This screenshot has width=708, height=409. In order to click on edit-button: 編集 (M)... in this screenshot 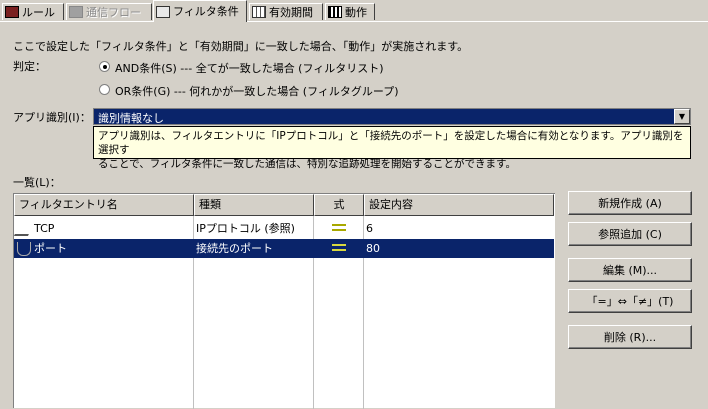, I will do `click(630, 270)`.